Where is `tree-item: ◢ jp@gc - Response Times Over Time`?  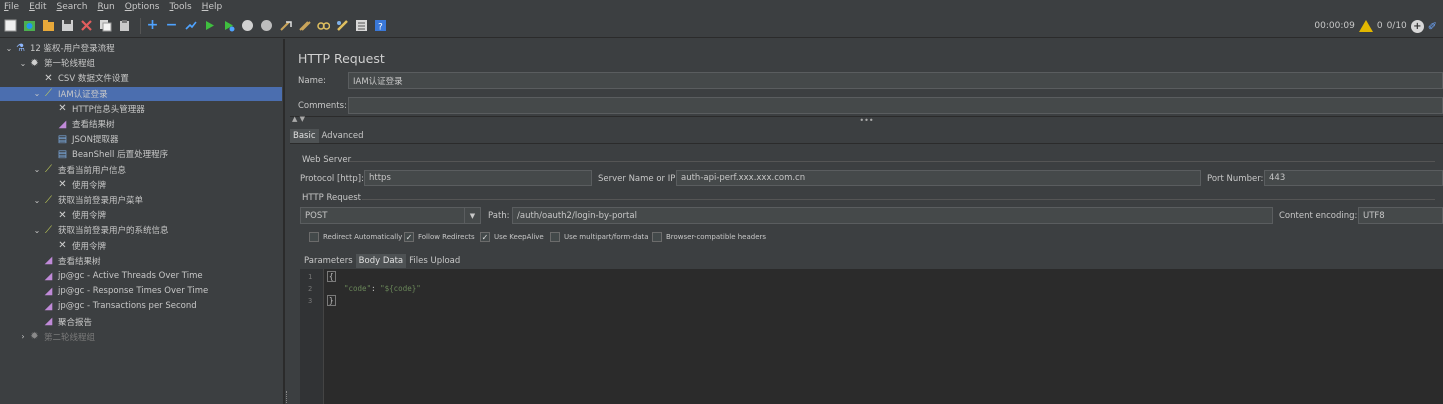
tree-item: ◢ jp@gc - Response Times Over Time is located at coordinates (141, 291).